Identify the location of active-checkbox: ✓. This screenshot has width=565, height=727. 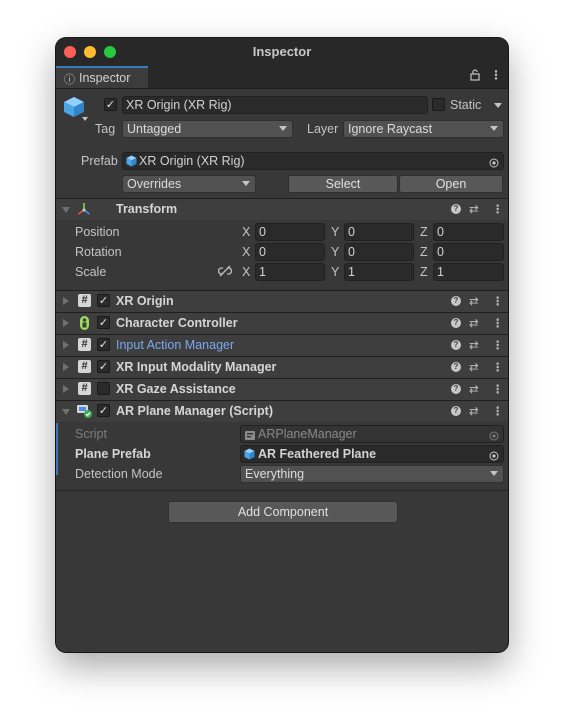
(110, 104).